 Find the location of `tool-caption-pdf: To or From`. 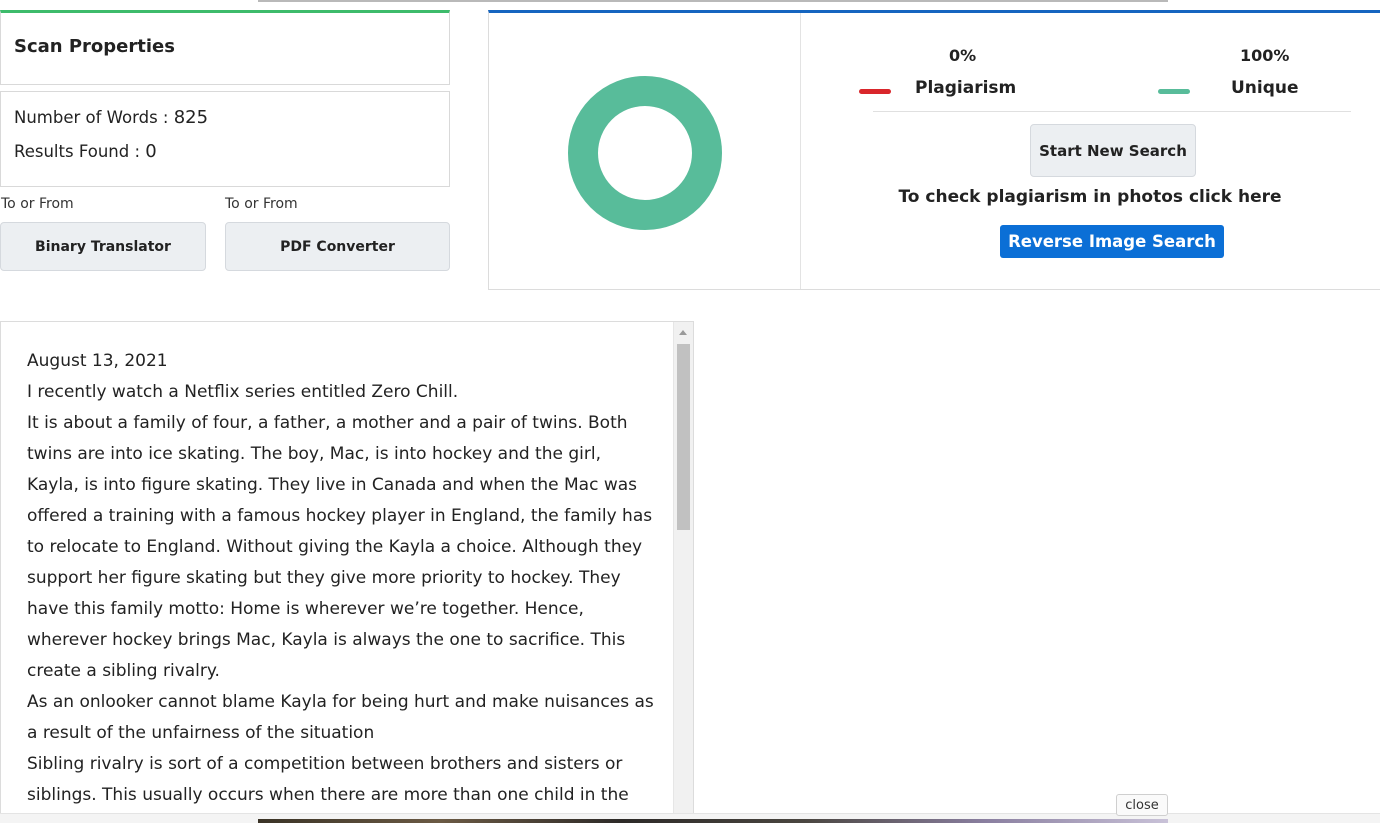

tool-caption-pdf: To or From is located at coordinates (261, 204).